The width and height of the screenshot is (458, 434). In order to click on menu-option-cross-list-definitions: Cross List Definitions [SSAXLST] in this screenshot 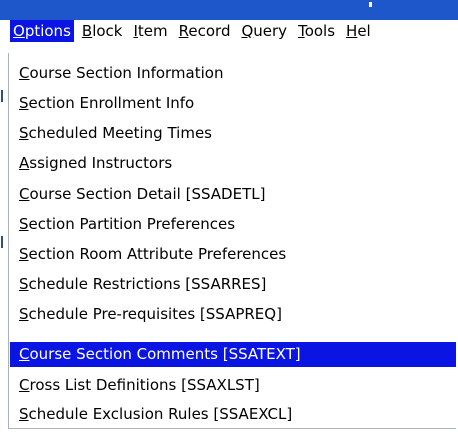, I will do `click(233, 385)`.